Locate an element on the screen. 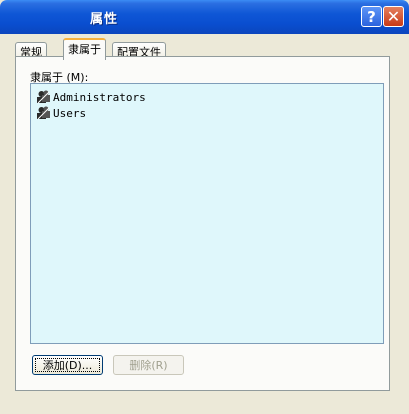  title-bar: 属性 ? ✕ is located at coordinates (204, 17).